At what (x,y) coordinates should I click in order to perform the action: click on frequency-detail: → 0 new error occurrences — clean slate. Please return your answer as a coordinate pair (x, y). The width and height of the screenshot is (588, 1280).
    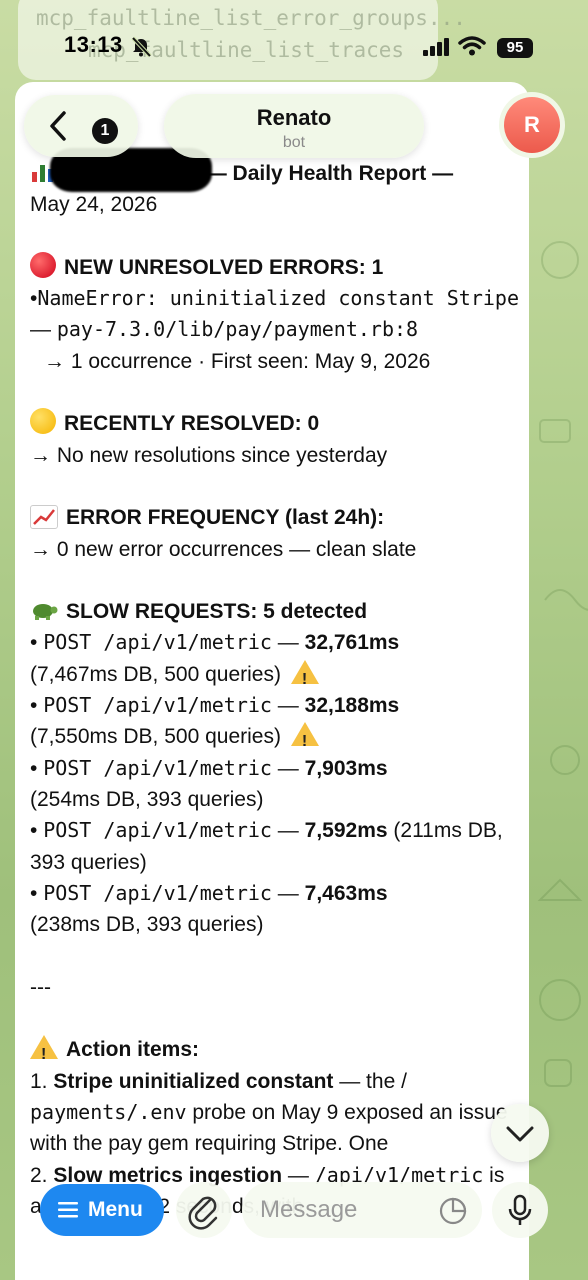
    Looking at the image, I should click on (223, 549).